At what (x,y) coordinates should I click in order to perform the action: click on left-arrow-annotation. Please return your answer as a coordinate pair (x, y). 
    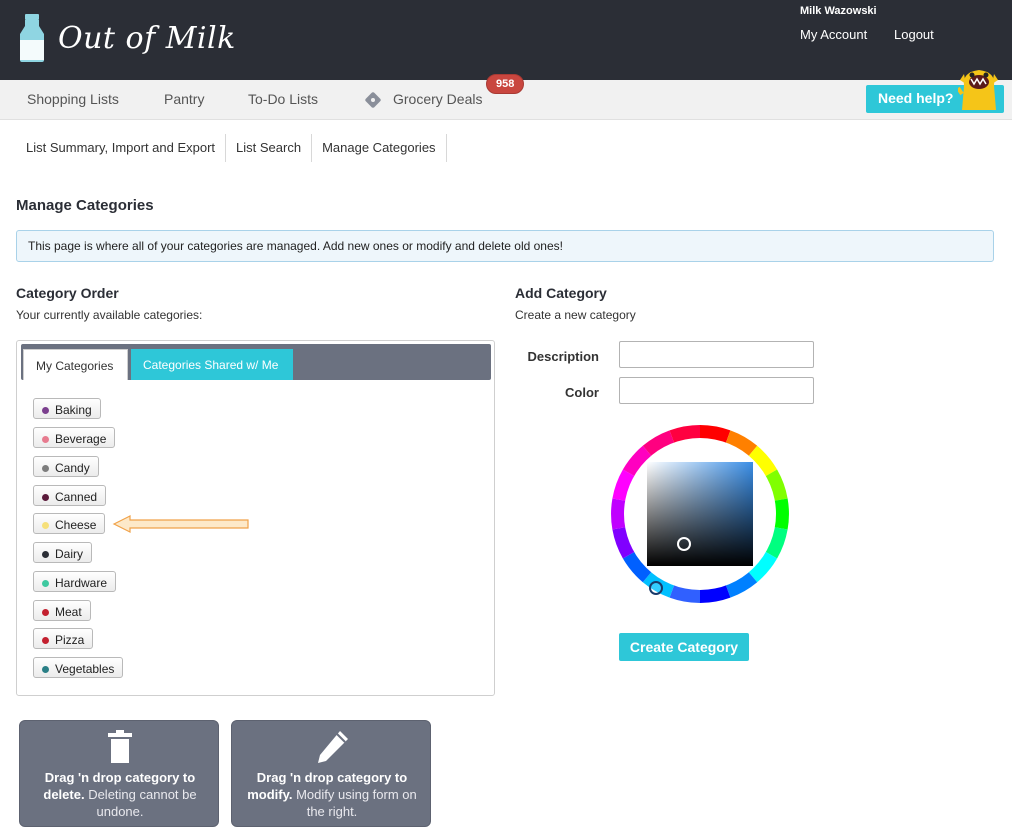
    Looking at the image, I should click on (180, 524).